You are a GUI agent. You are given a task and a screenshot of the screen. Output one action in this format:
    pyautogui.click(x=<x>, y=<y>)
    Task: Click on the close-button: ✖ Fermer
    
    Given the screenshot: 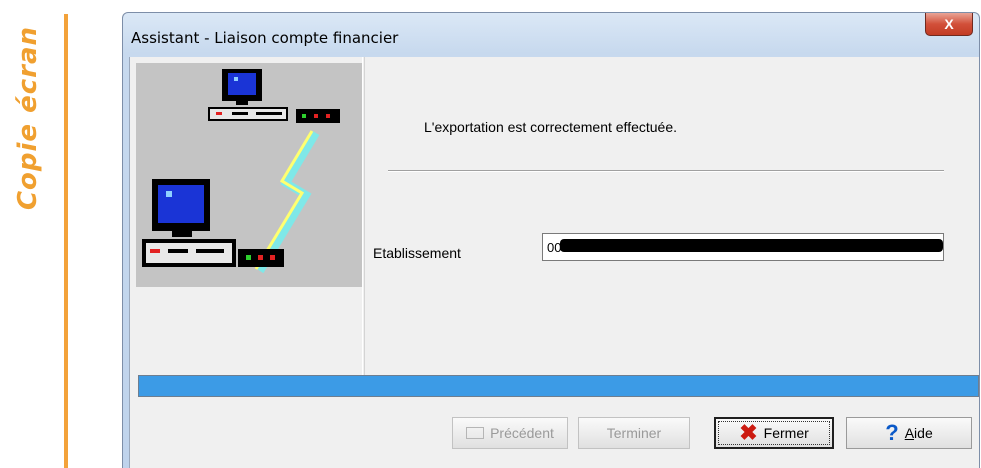 What is the action you would take?
    pyautogui.click(x=774, y=433)
    